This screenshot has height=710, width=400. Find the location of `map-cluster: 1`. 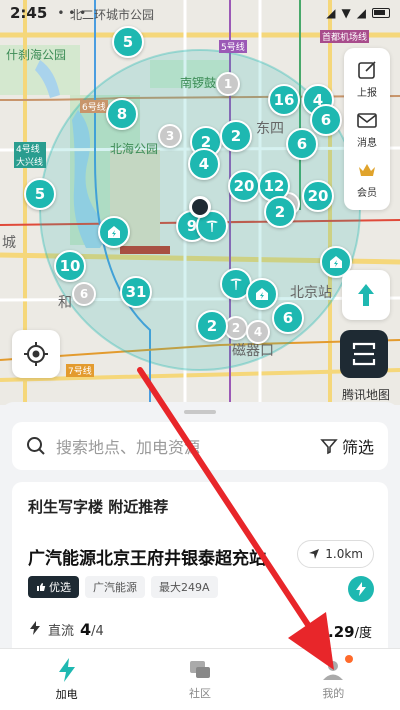

map-cluster: 1 is located at coordinates (228, 84).